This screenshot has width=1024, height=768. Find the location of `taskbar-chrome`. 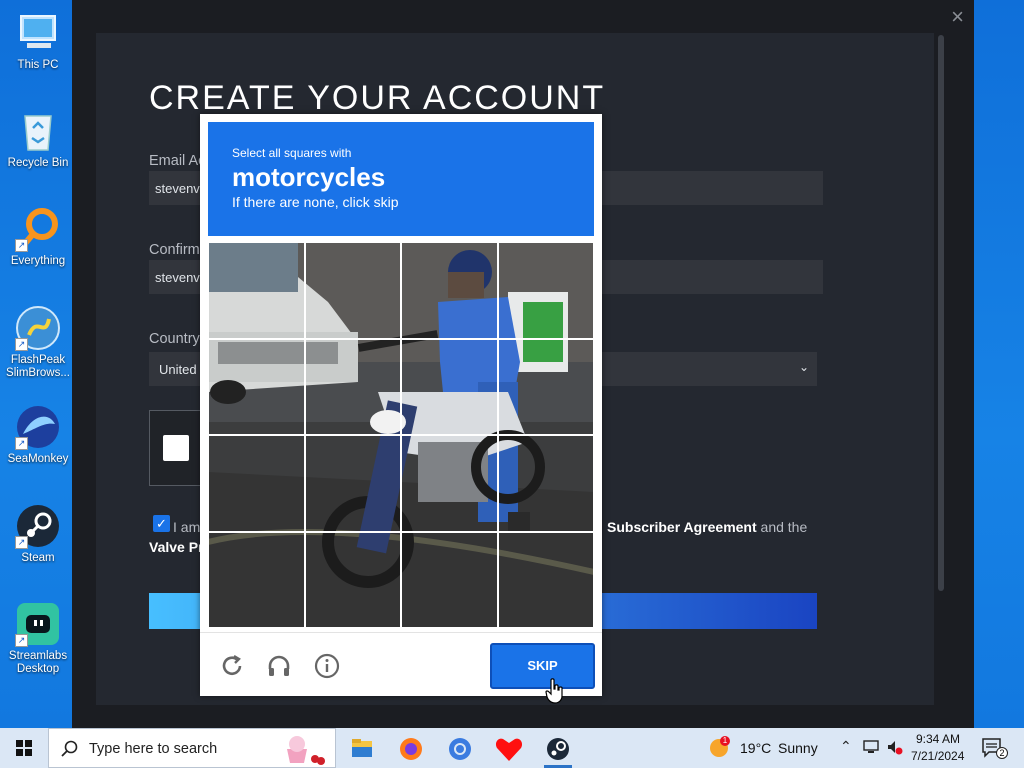

taskbar-chrome is located at coordinates (460, 749).